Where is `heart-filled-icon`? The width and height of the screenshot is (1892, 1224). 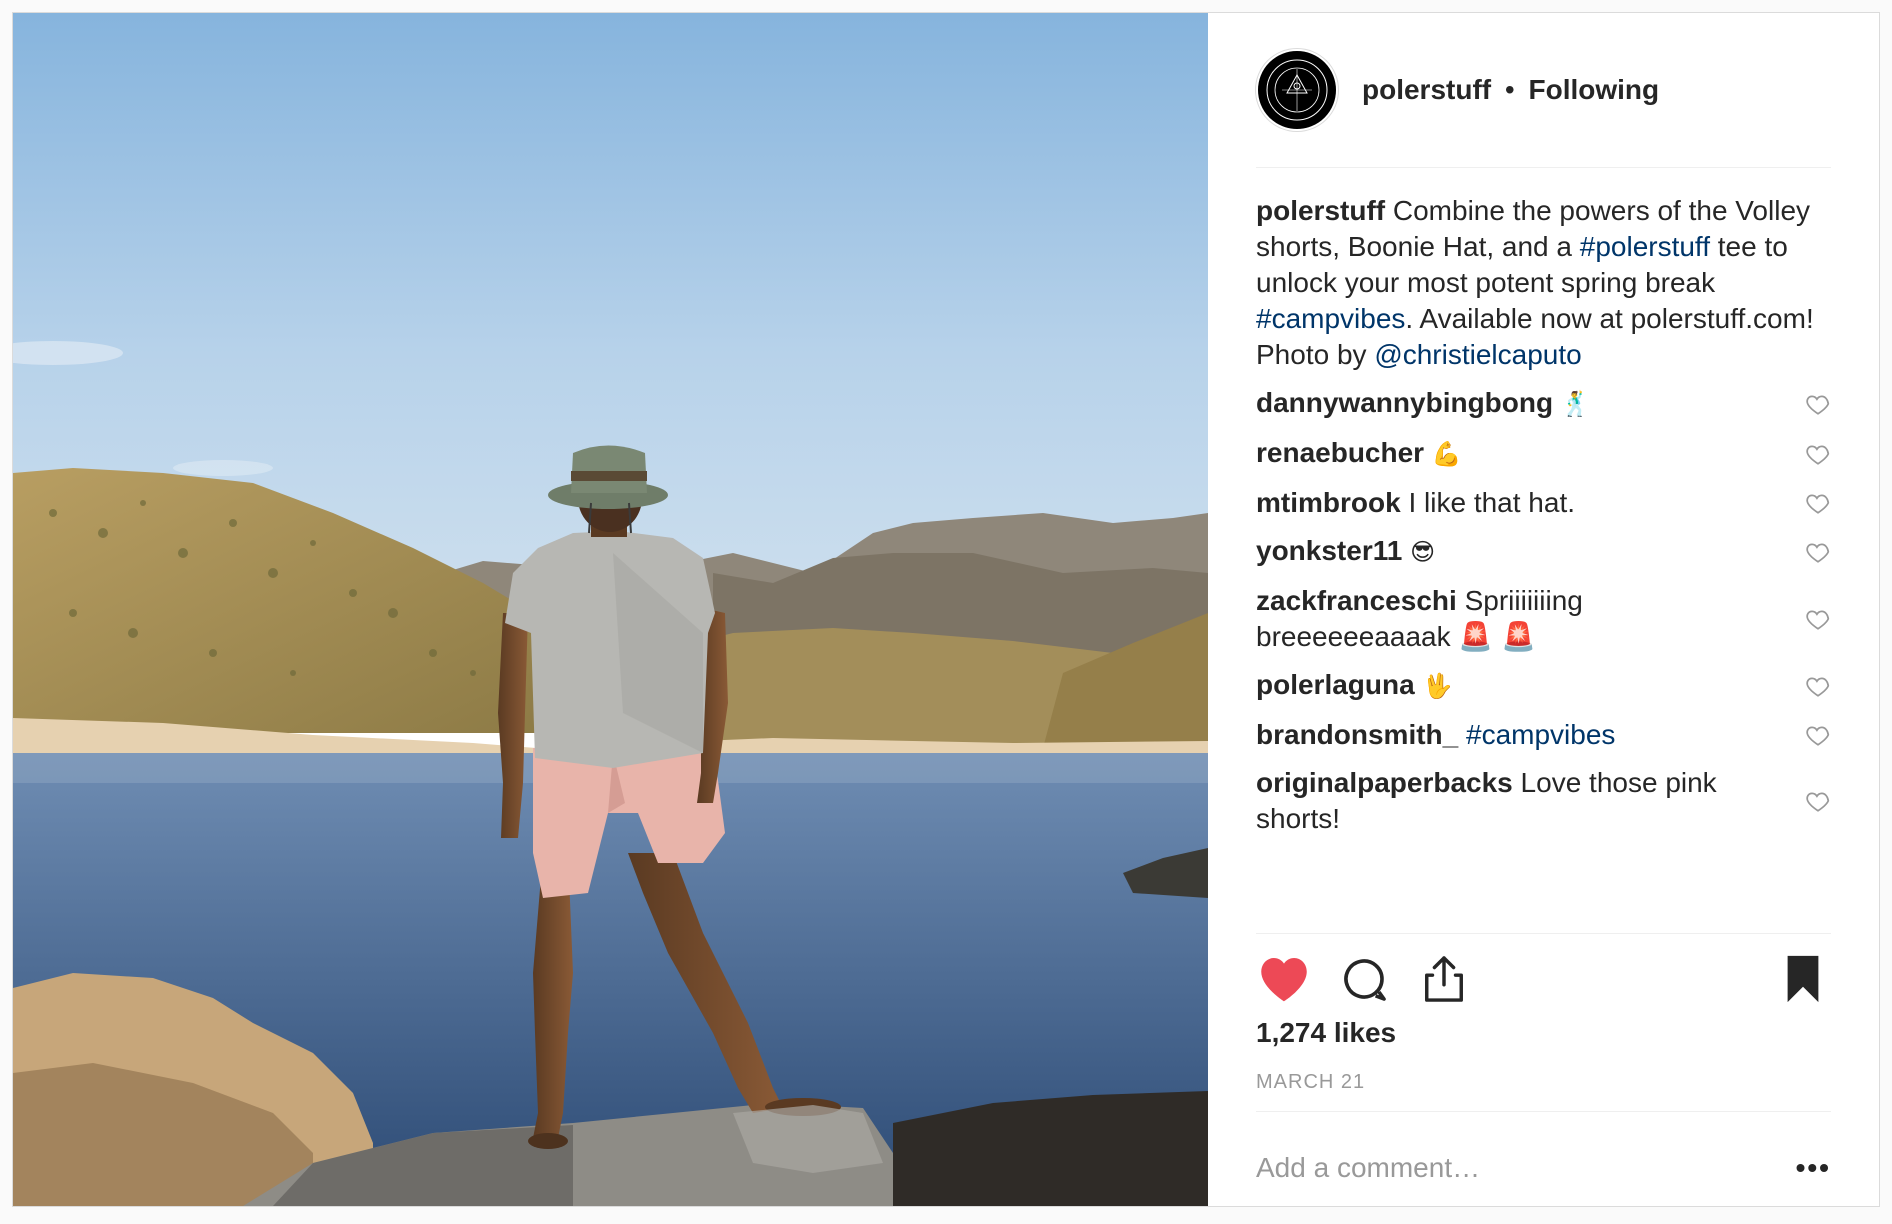 heart-filled-icon is located at coordinates (1284, 979).